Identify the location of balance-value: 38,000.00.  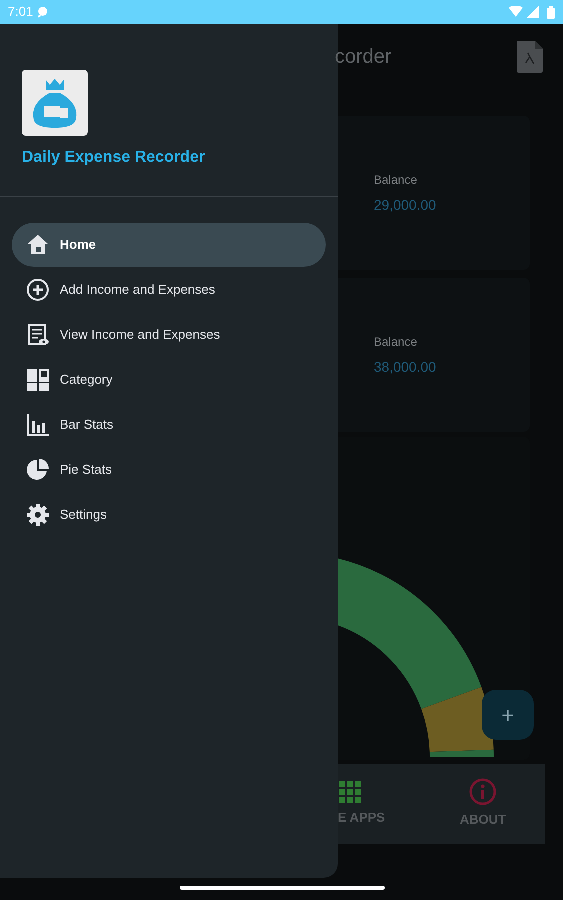
(406, 367).